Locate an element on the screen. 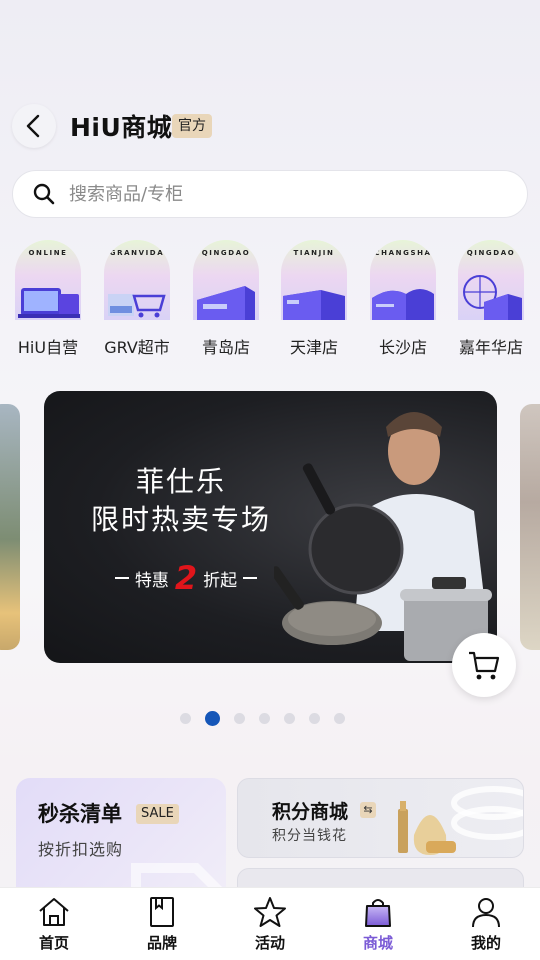  tab-label: 品牌 is located at coordinates (161, 943).